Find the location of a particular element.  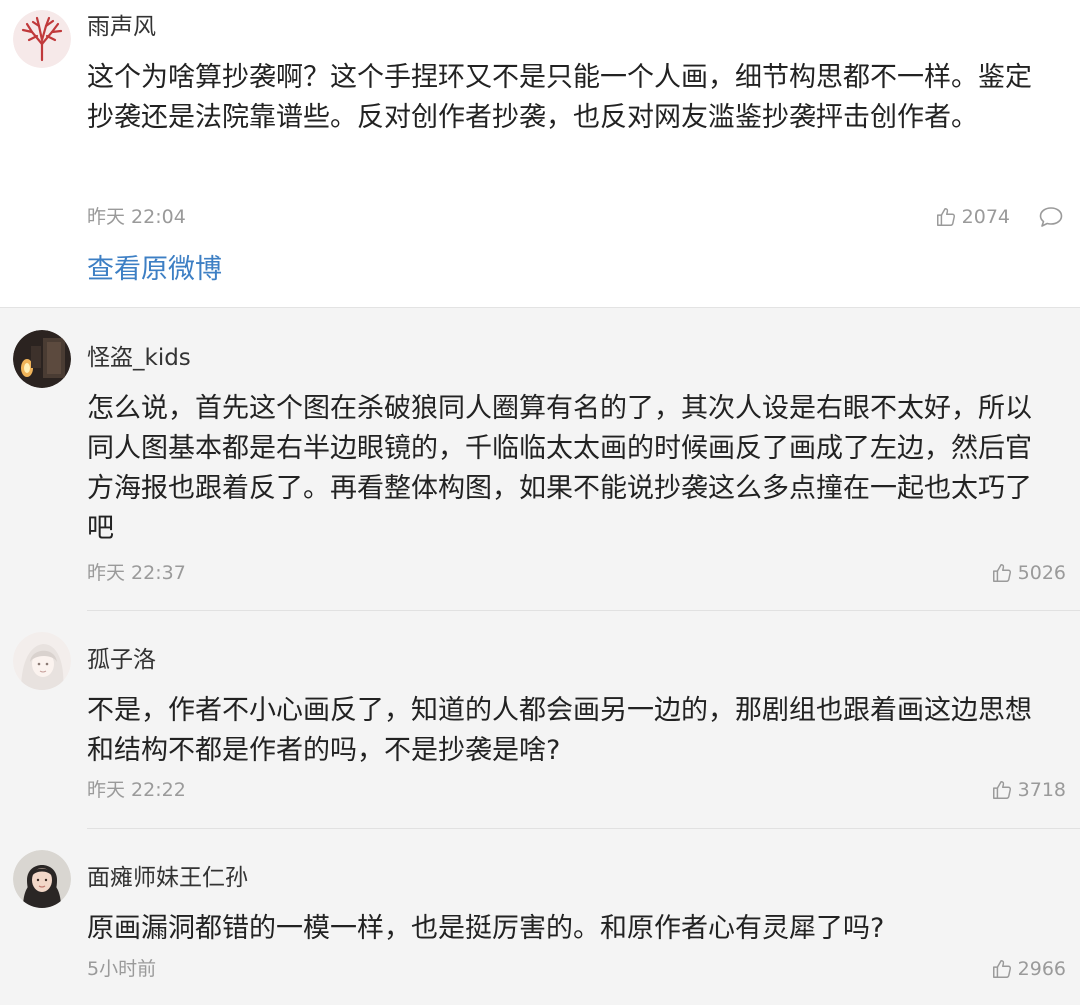

view-original-weibo-link: 查看原微博 is located at coordinates (154, 270).